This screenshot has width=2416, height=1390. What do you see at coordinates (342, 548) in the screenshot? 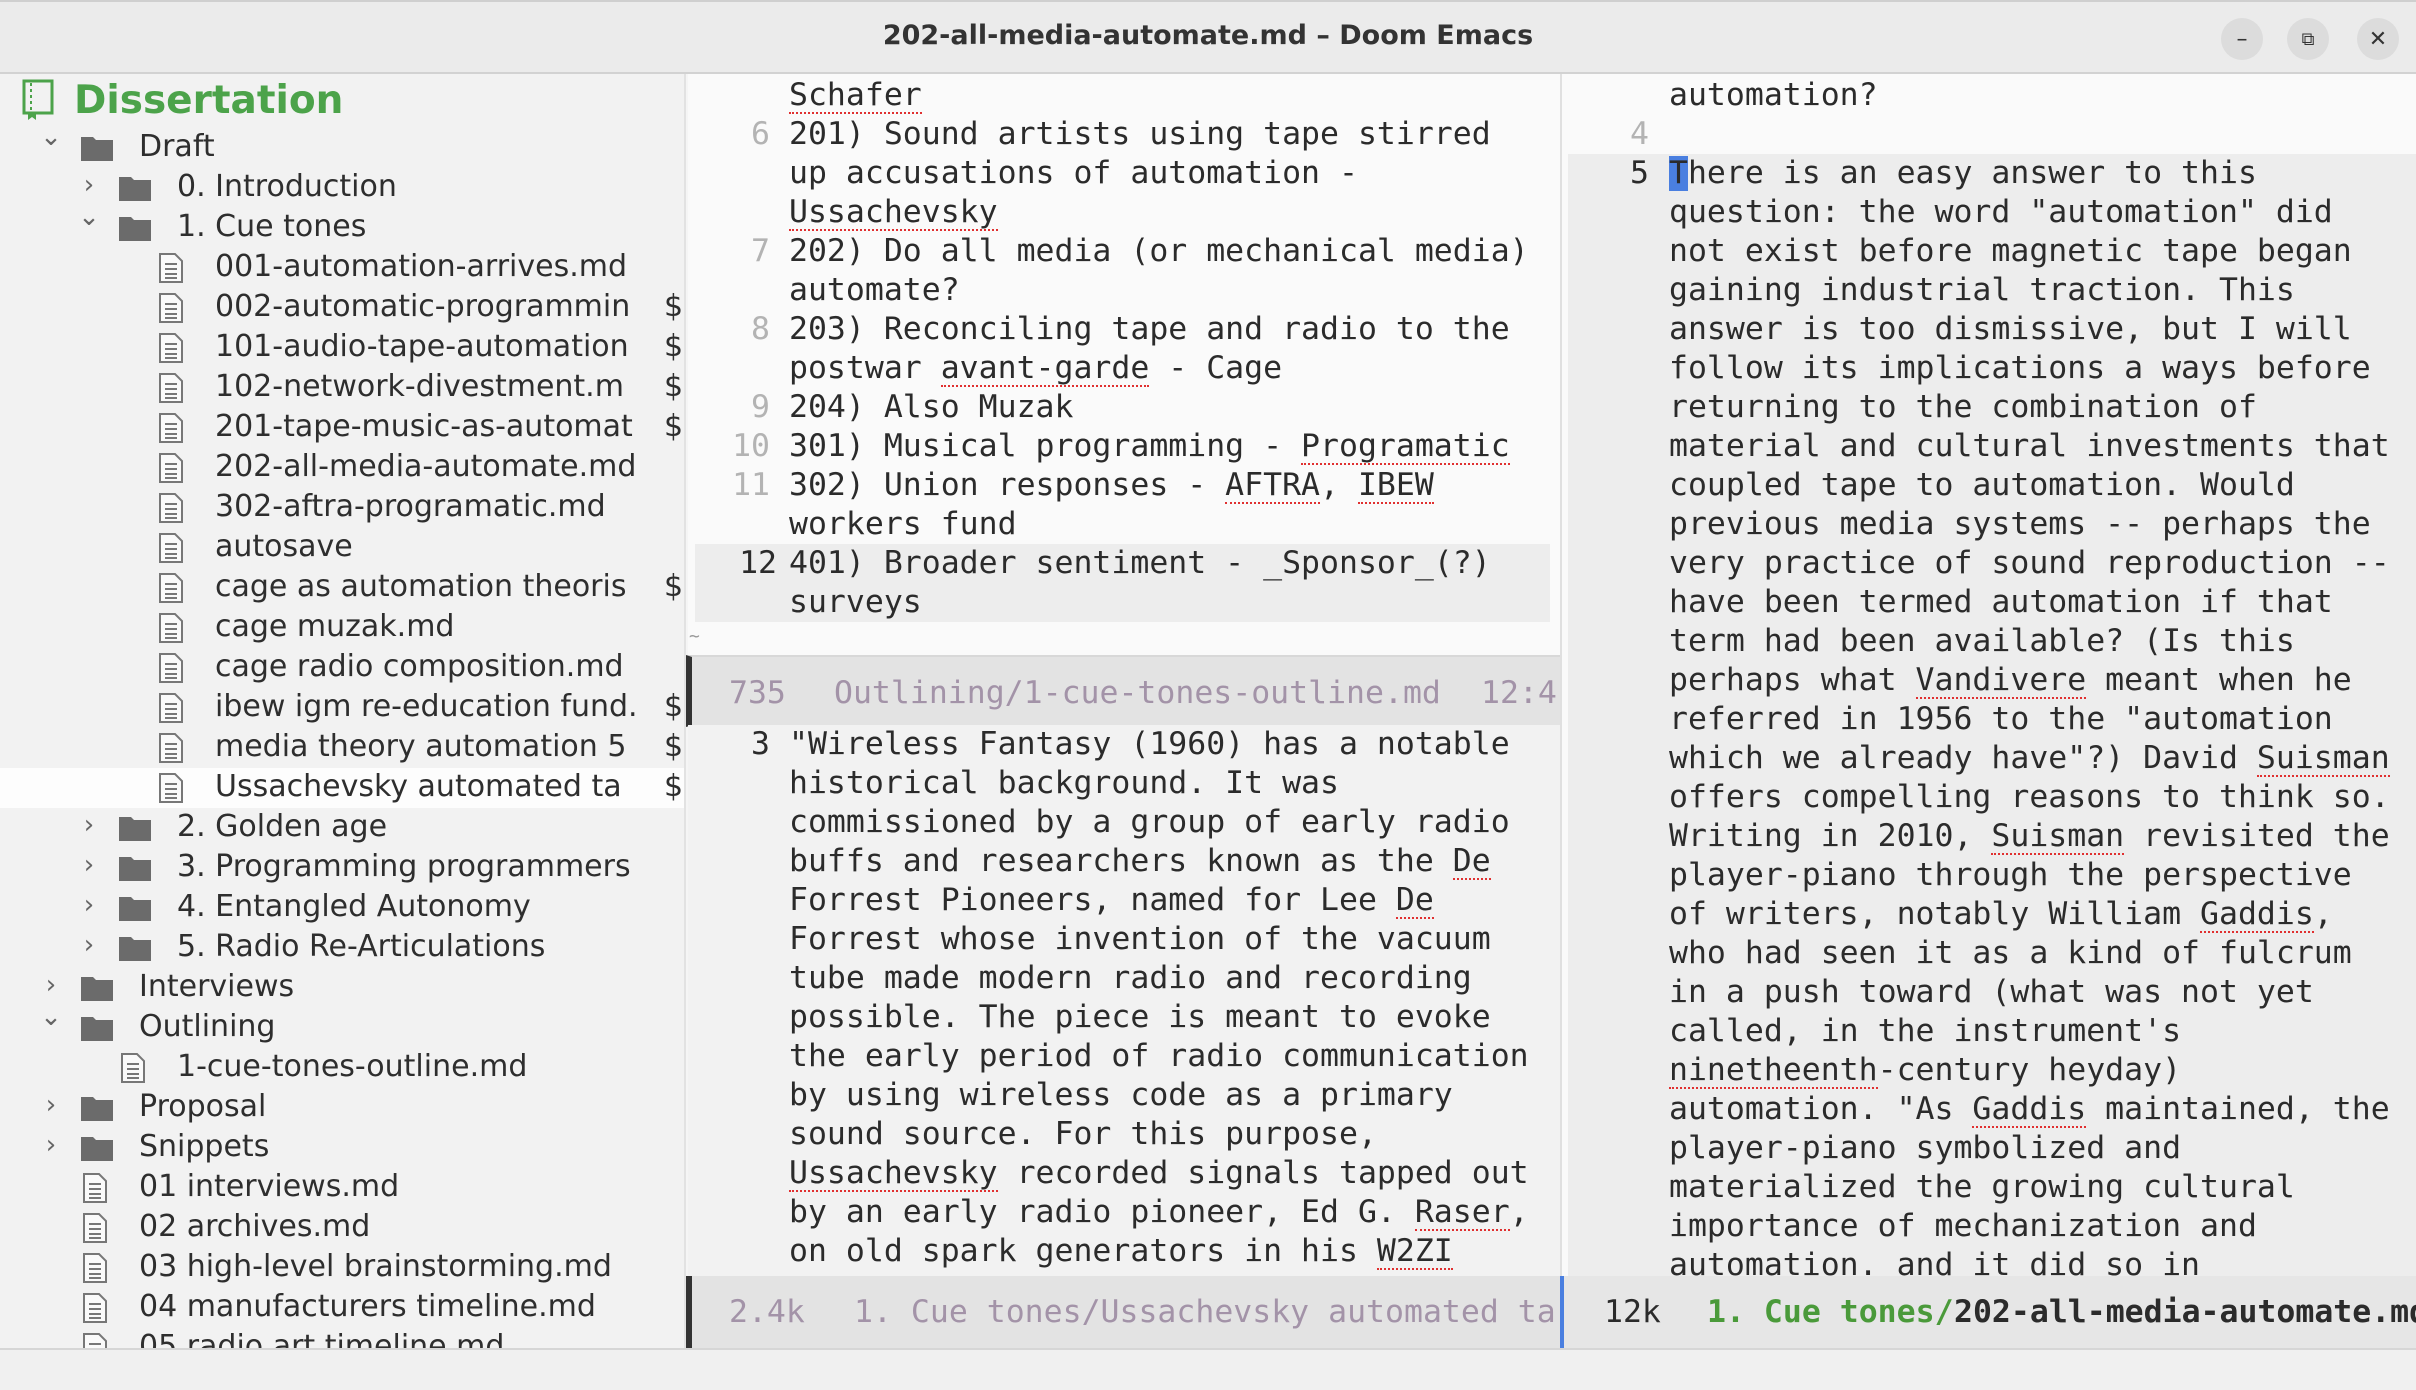
I see `tree-file: autosave` at bounding box center [342, 548].